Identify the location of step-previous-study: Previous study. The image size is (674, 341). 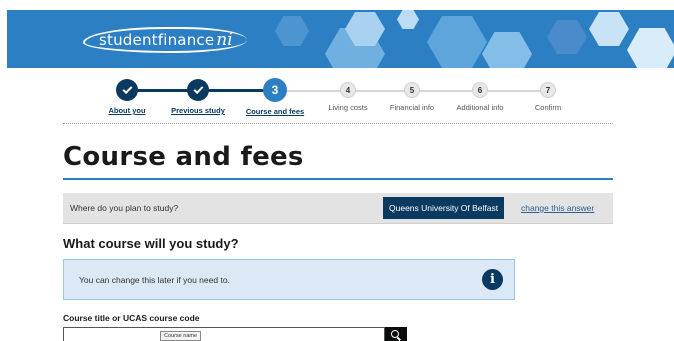
(198, 96).